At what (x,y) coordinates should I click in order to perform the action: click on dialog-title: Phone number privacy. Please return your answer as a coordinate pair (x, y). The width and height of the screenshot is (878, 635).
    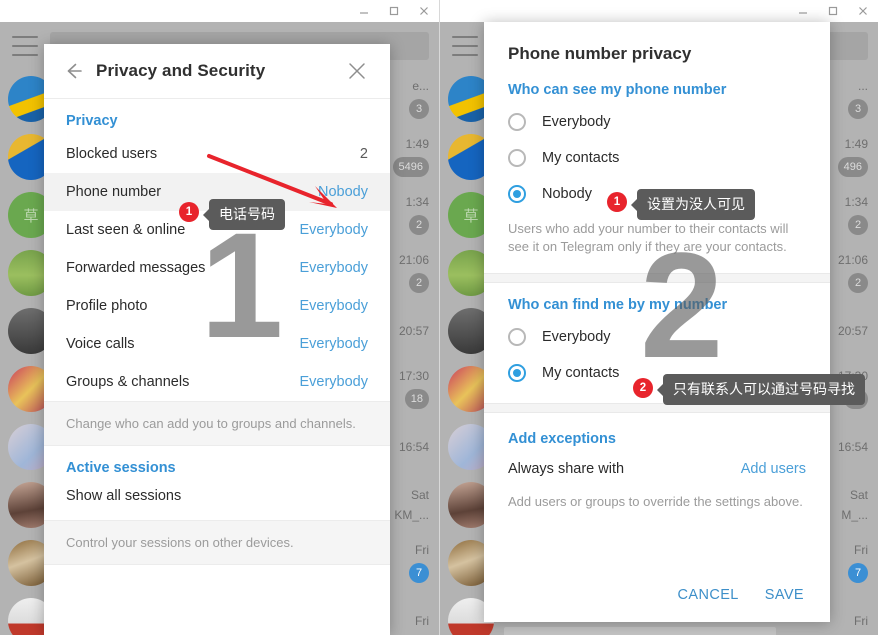
    Looking at the image, I should click on (600, 53).